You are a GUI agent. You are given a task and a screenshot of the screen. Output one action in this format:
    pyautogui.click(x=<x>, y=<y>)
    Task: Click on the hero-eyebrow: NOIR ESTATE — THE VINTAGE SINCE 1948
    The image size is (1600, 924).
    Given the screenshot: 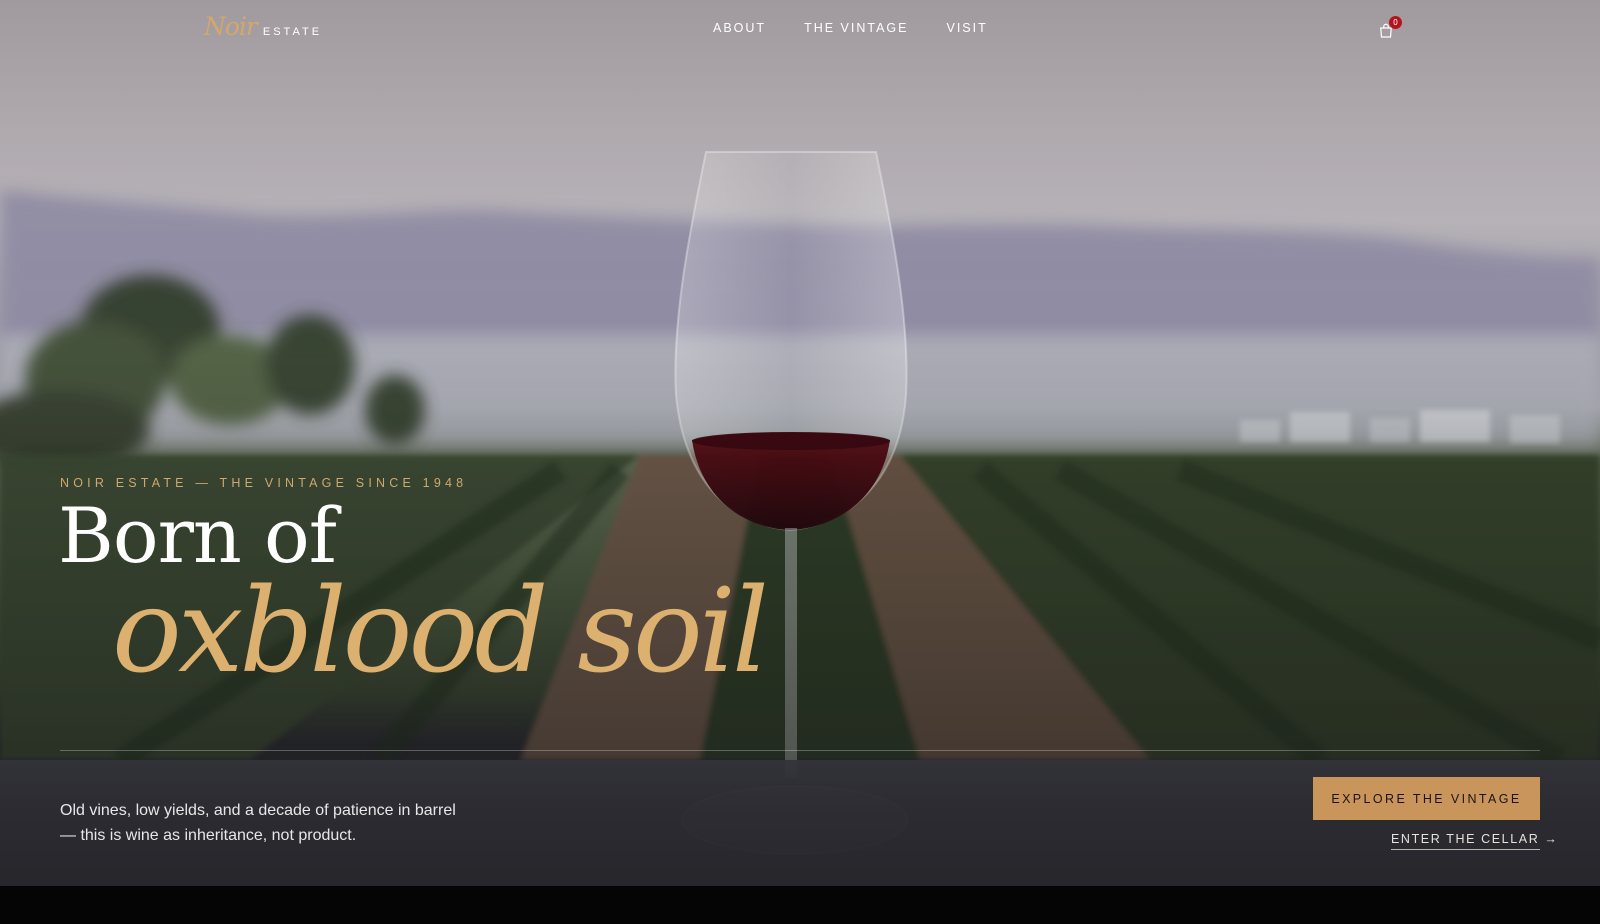 What is the action you would take?
    pyautogui.click(x=264, y=483)
    